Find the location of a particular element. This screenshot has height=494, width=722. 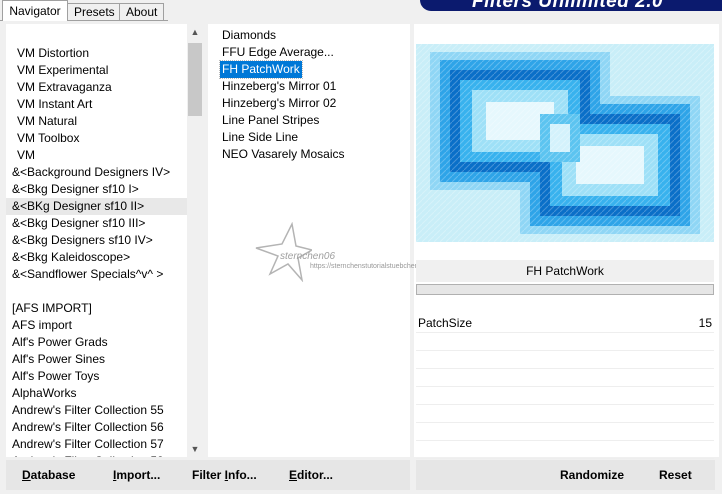

randomize-button: Randomize is located at coordinates (592, 475).